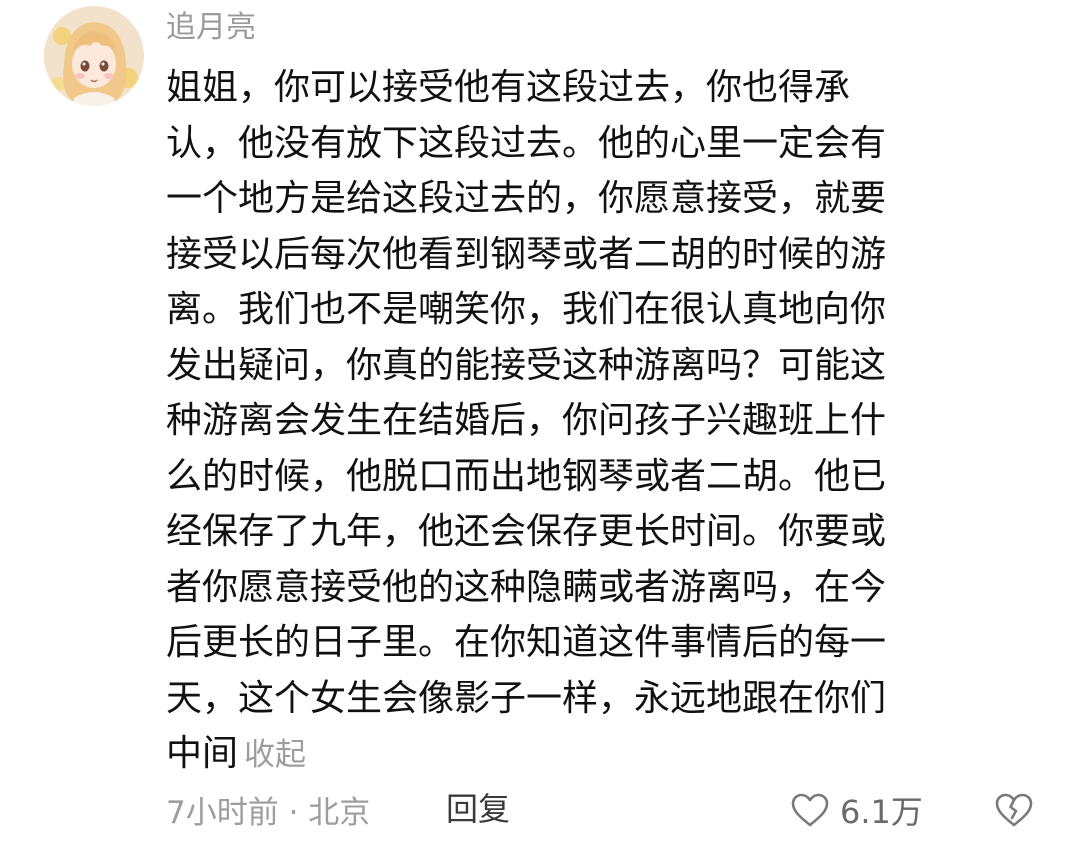 The width and height of the screenshot is (1080, 856). Describe the element at coordinates (526, 531) in the screenshot. I see `comment-line: 经保存了九年，他还会保存更长时间。你要或` at that location.